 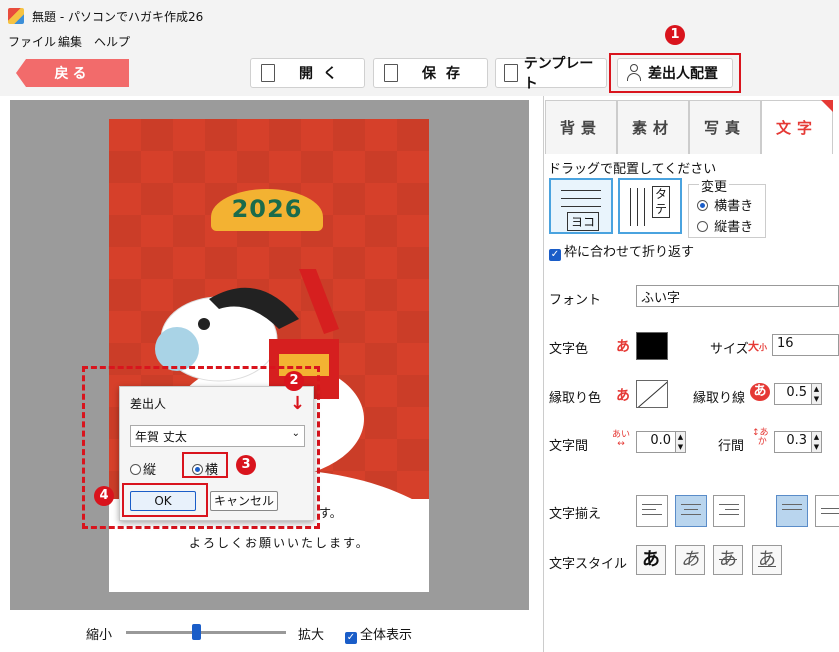 What do you see at coordinates (760, 392) in the screenshot?
I see `outline-width-icon: あ` at bounding box center [760, 392].